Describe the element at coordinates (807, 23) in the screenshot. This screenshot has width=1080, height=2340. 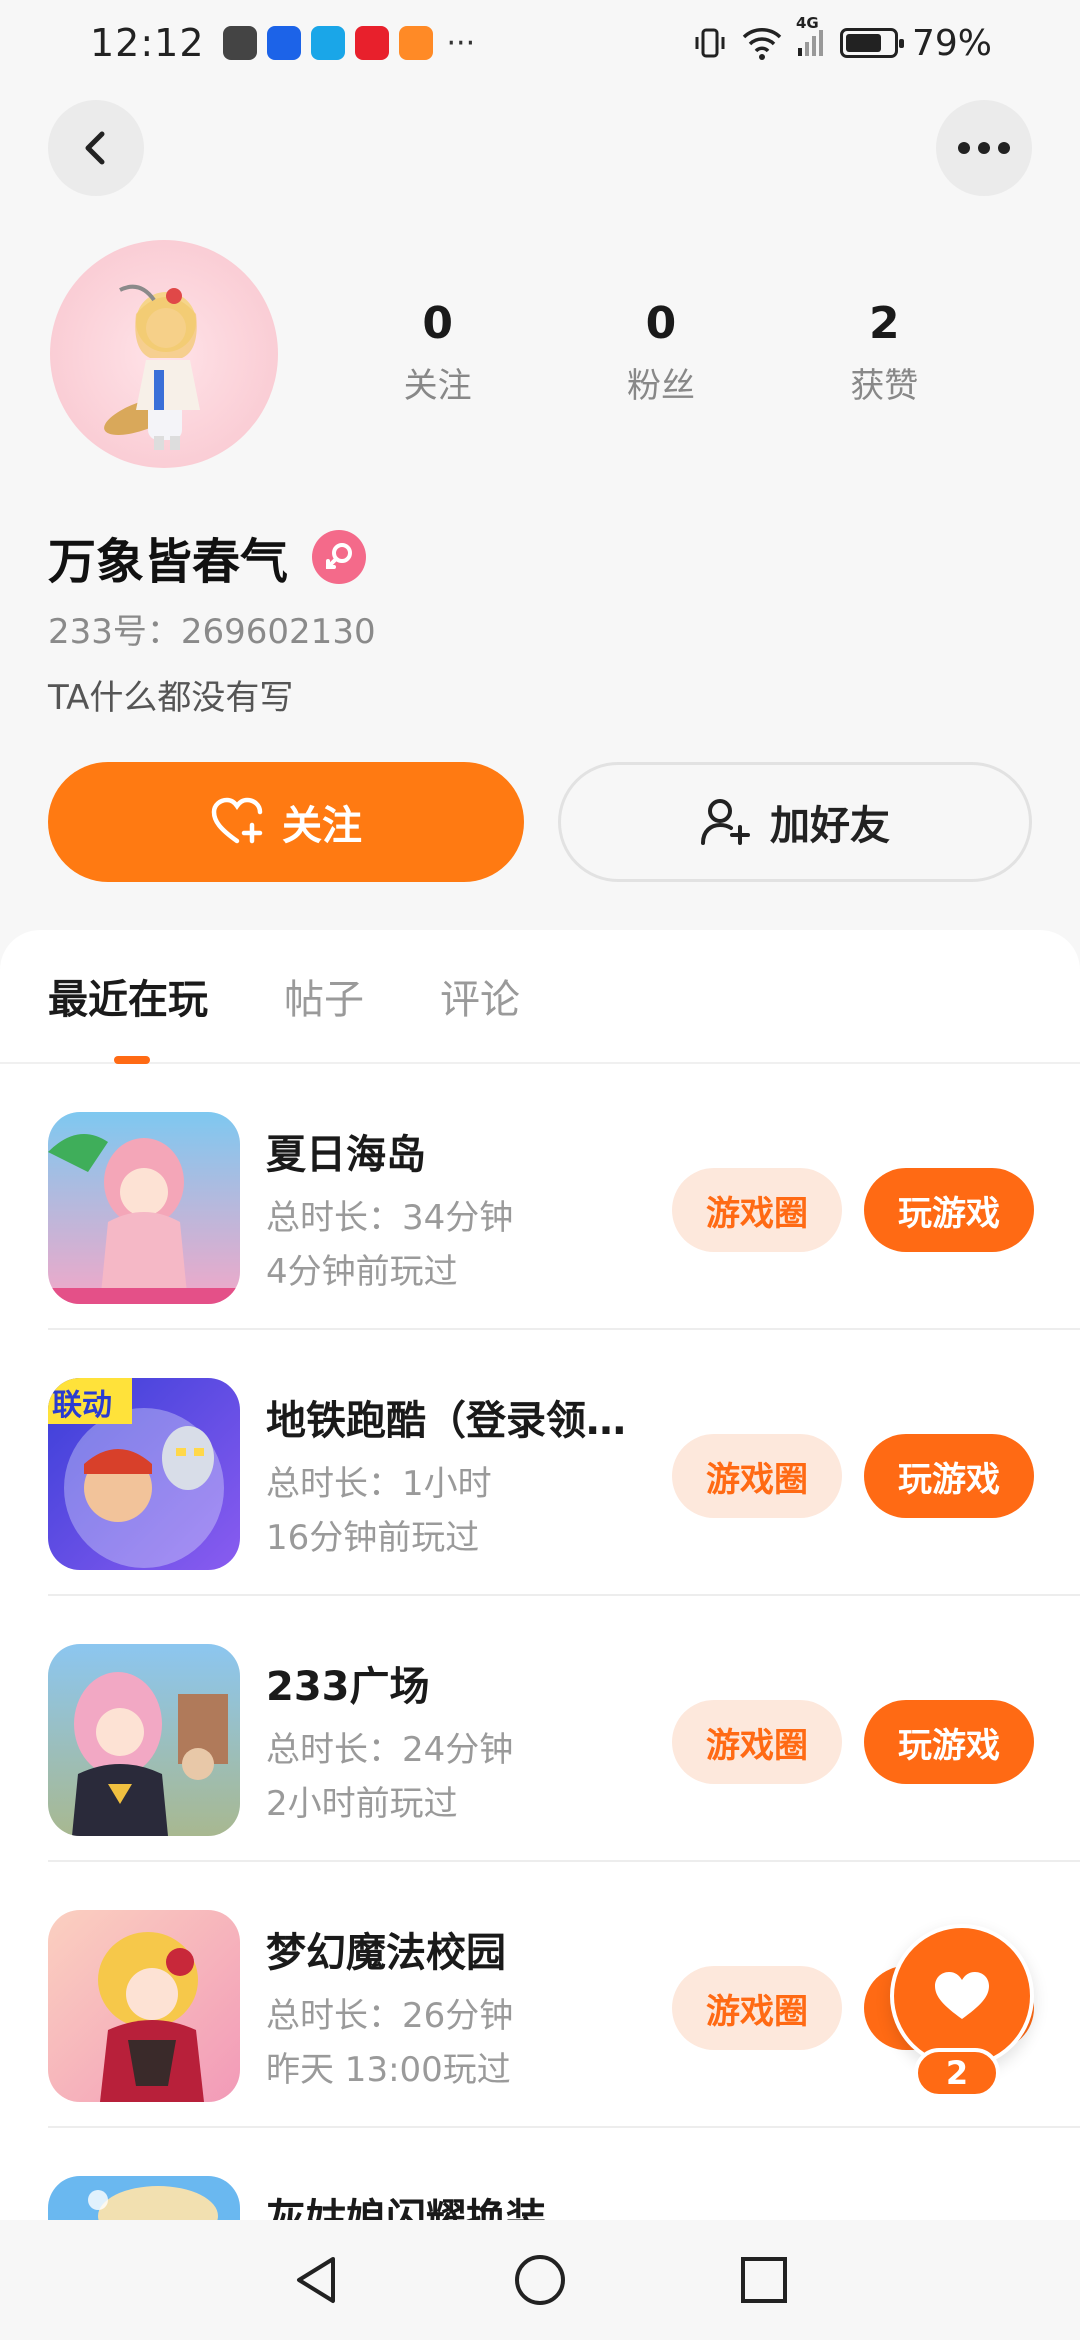
I see `network-type: 4G` at that location.